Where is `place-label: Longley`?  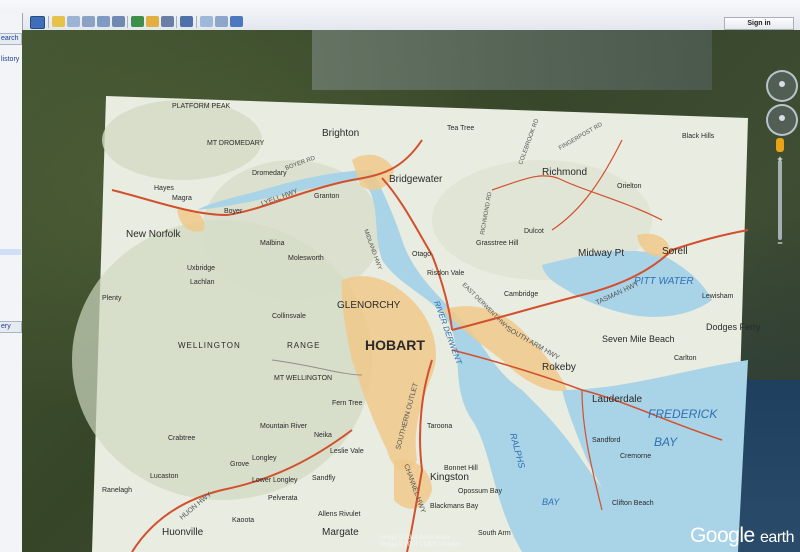 place-label: Longley is located at coordinates (264, 458).